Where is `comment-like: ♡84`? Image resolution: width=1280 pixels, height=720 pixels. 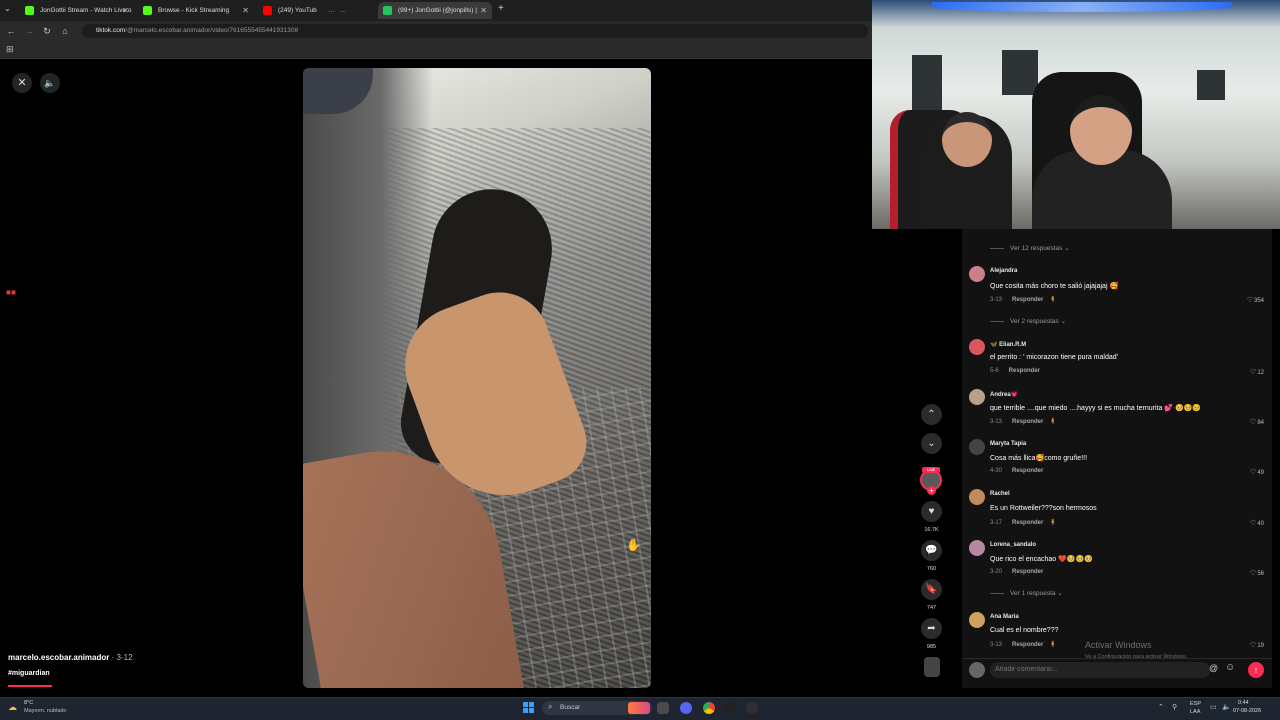
comment-like: ♡84 is located at coordinates (1257, 422).